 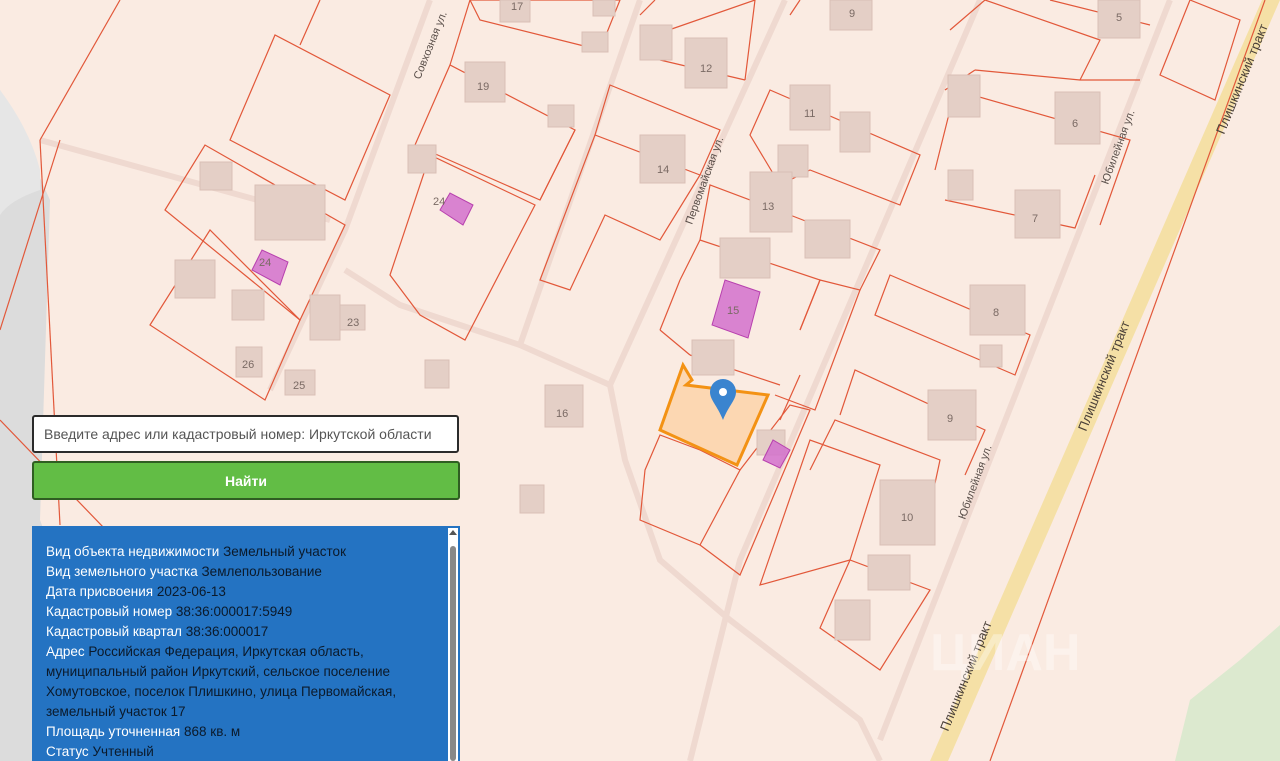 I want to click on house-number: 26, so click(x=248, y=365).